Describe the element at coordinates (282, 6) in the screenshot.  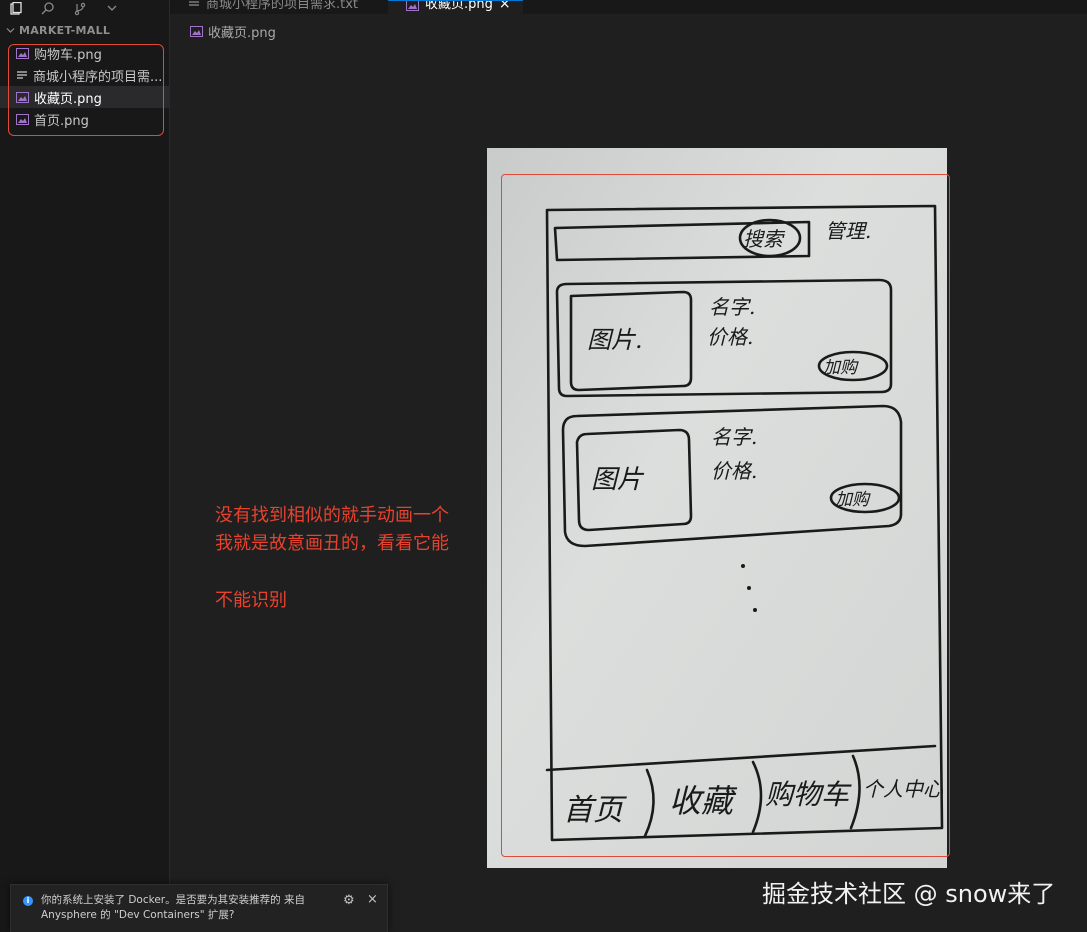
I see `tab-label: 商城小程序的项目需求.txt` at that location.